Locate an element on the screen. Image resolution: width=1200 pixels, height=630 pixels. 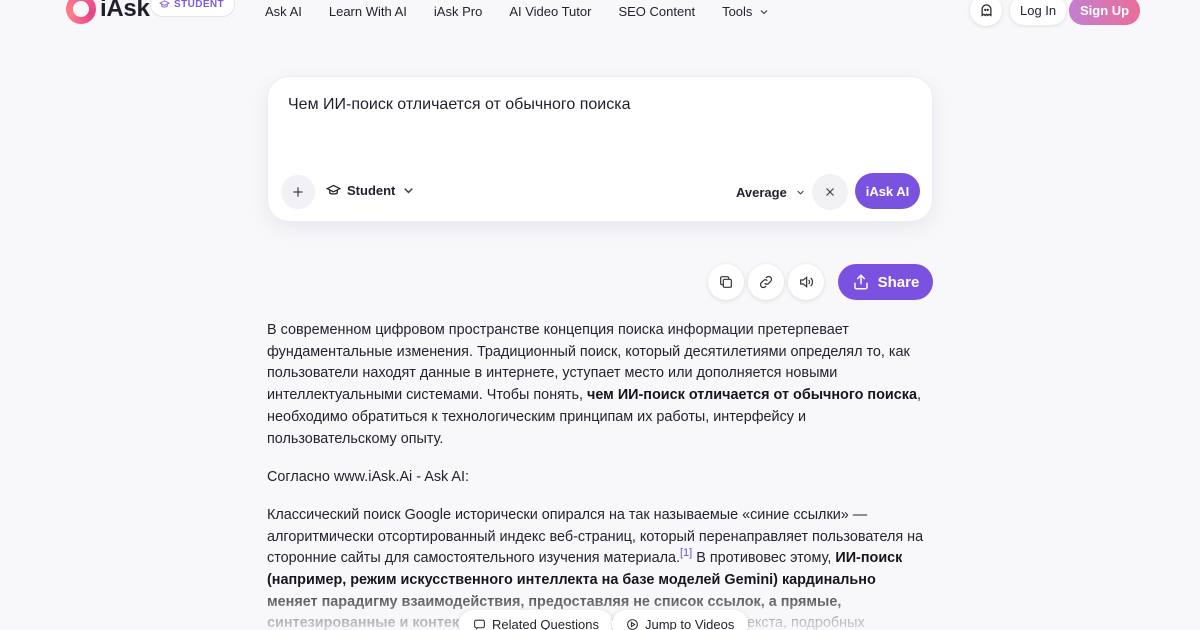
level-selector: Average is located at coordinates (771, 192).